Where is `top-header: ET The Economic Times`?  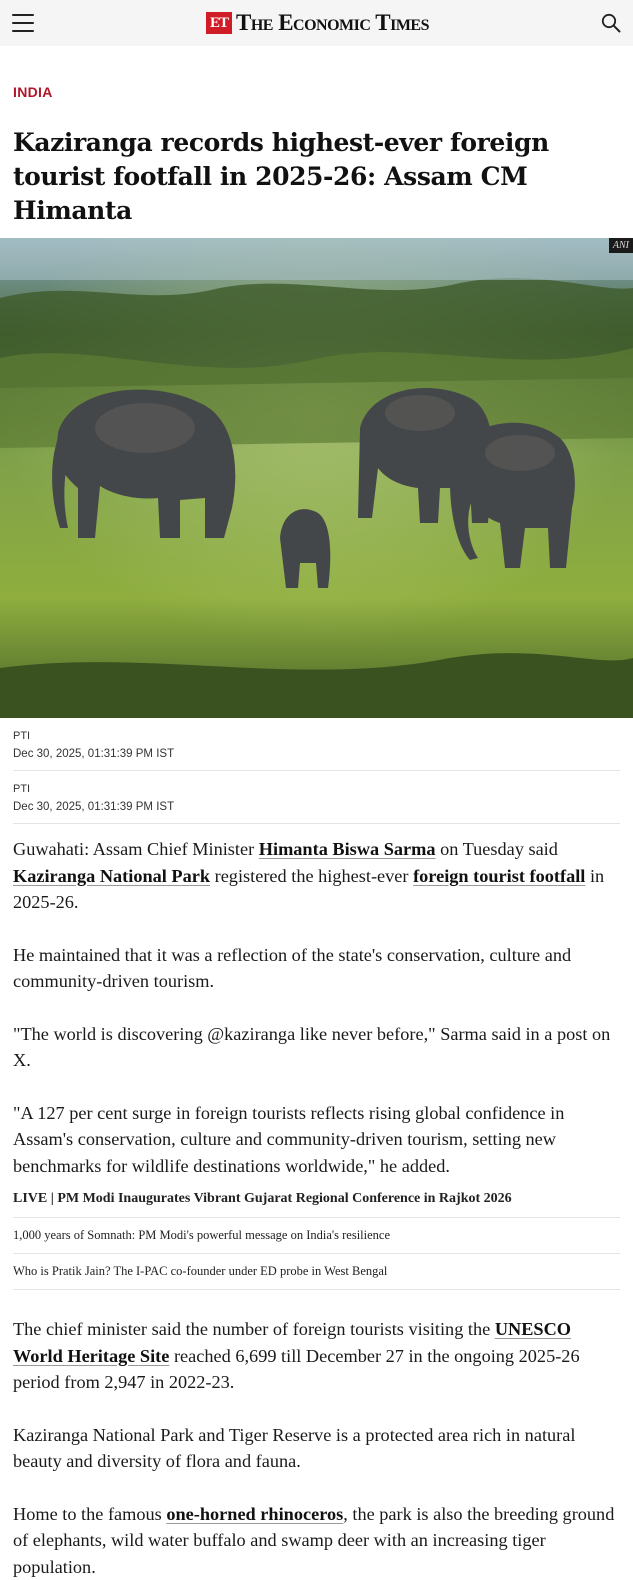
top-header: ET The Economic Times is located at coordinates (316, 23).